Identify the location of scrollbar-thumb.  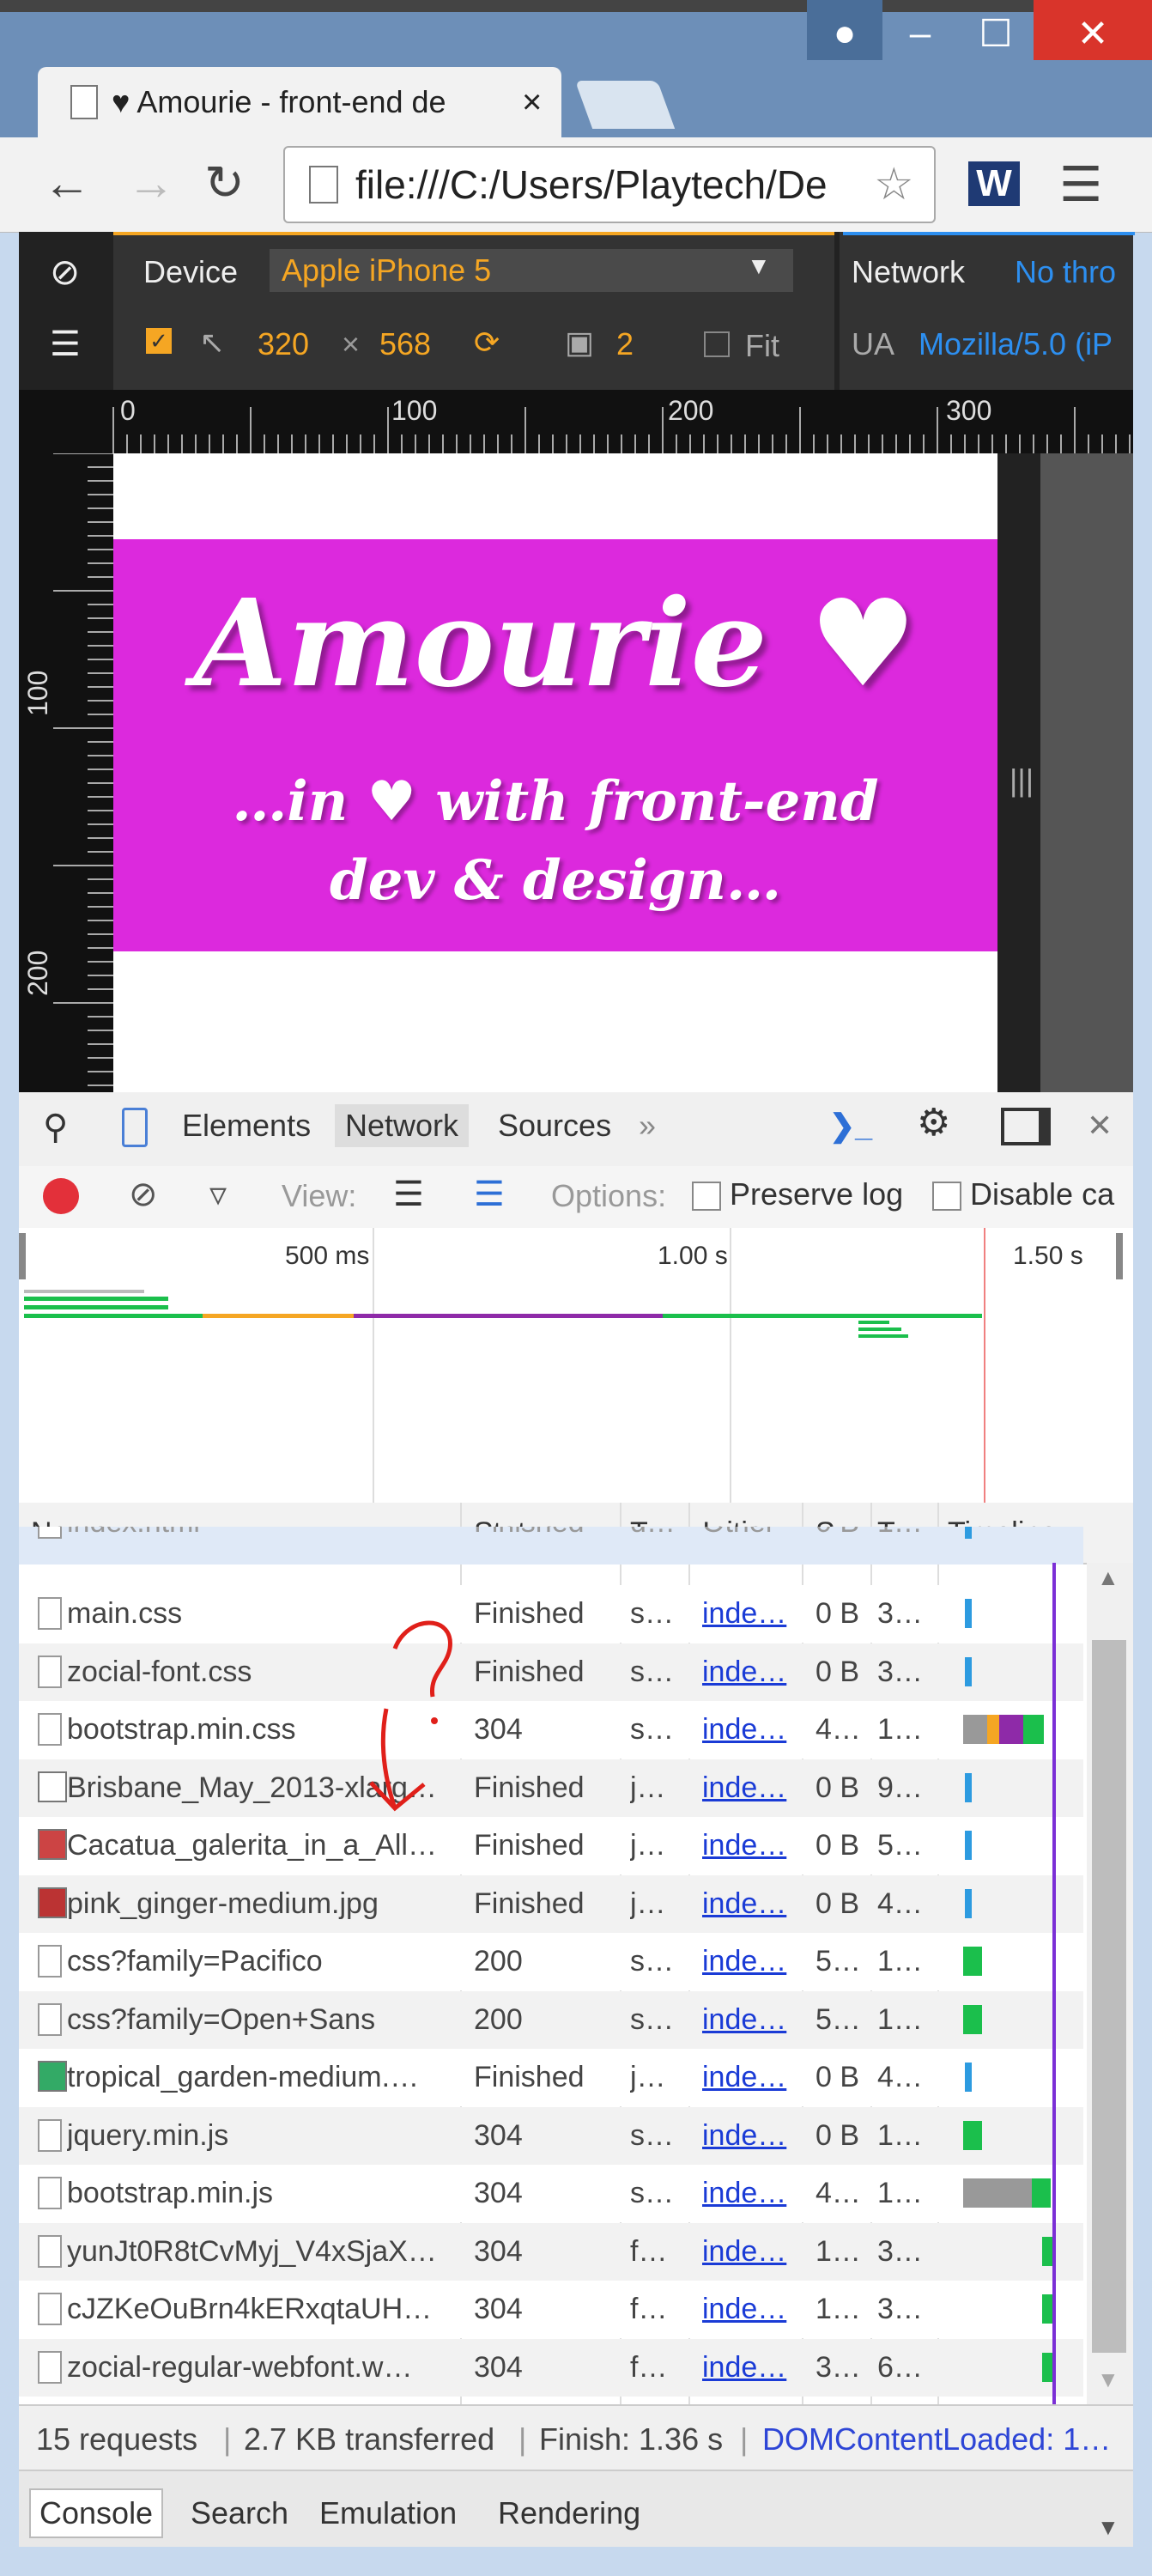
(1109, 1997).